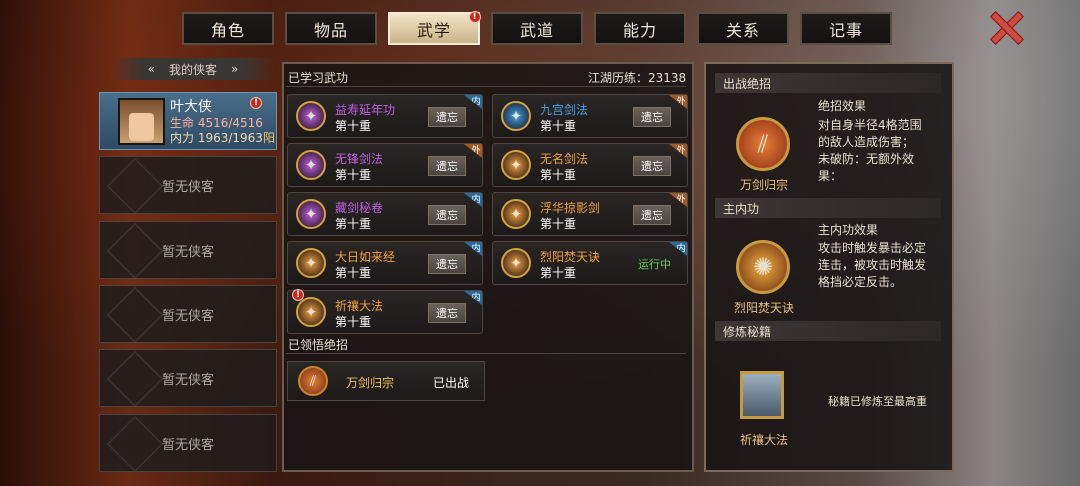  I want to click on skill-card: ✦ 烈阳焚天诀 第十重 运行中内, so click(590, 263).